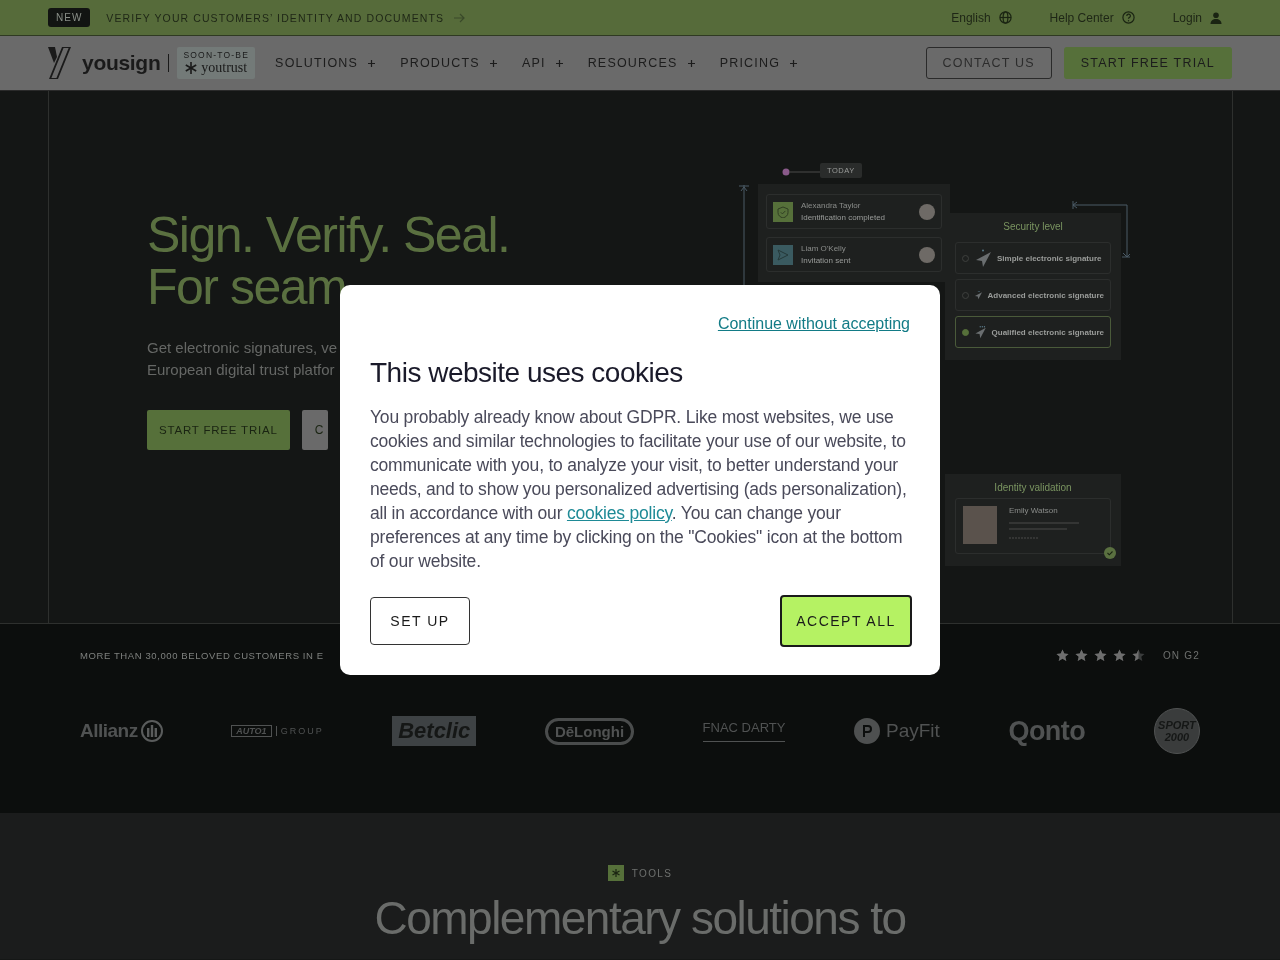 The image size is (1280, 960). Describe the element at coordinates (641, 63) in the screenshot. I see `nav-menu-item: RESOURCES` at that location.